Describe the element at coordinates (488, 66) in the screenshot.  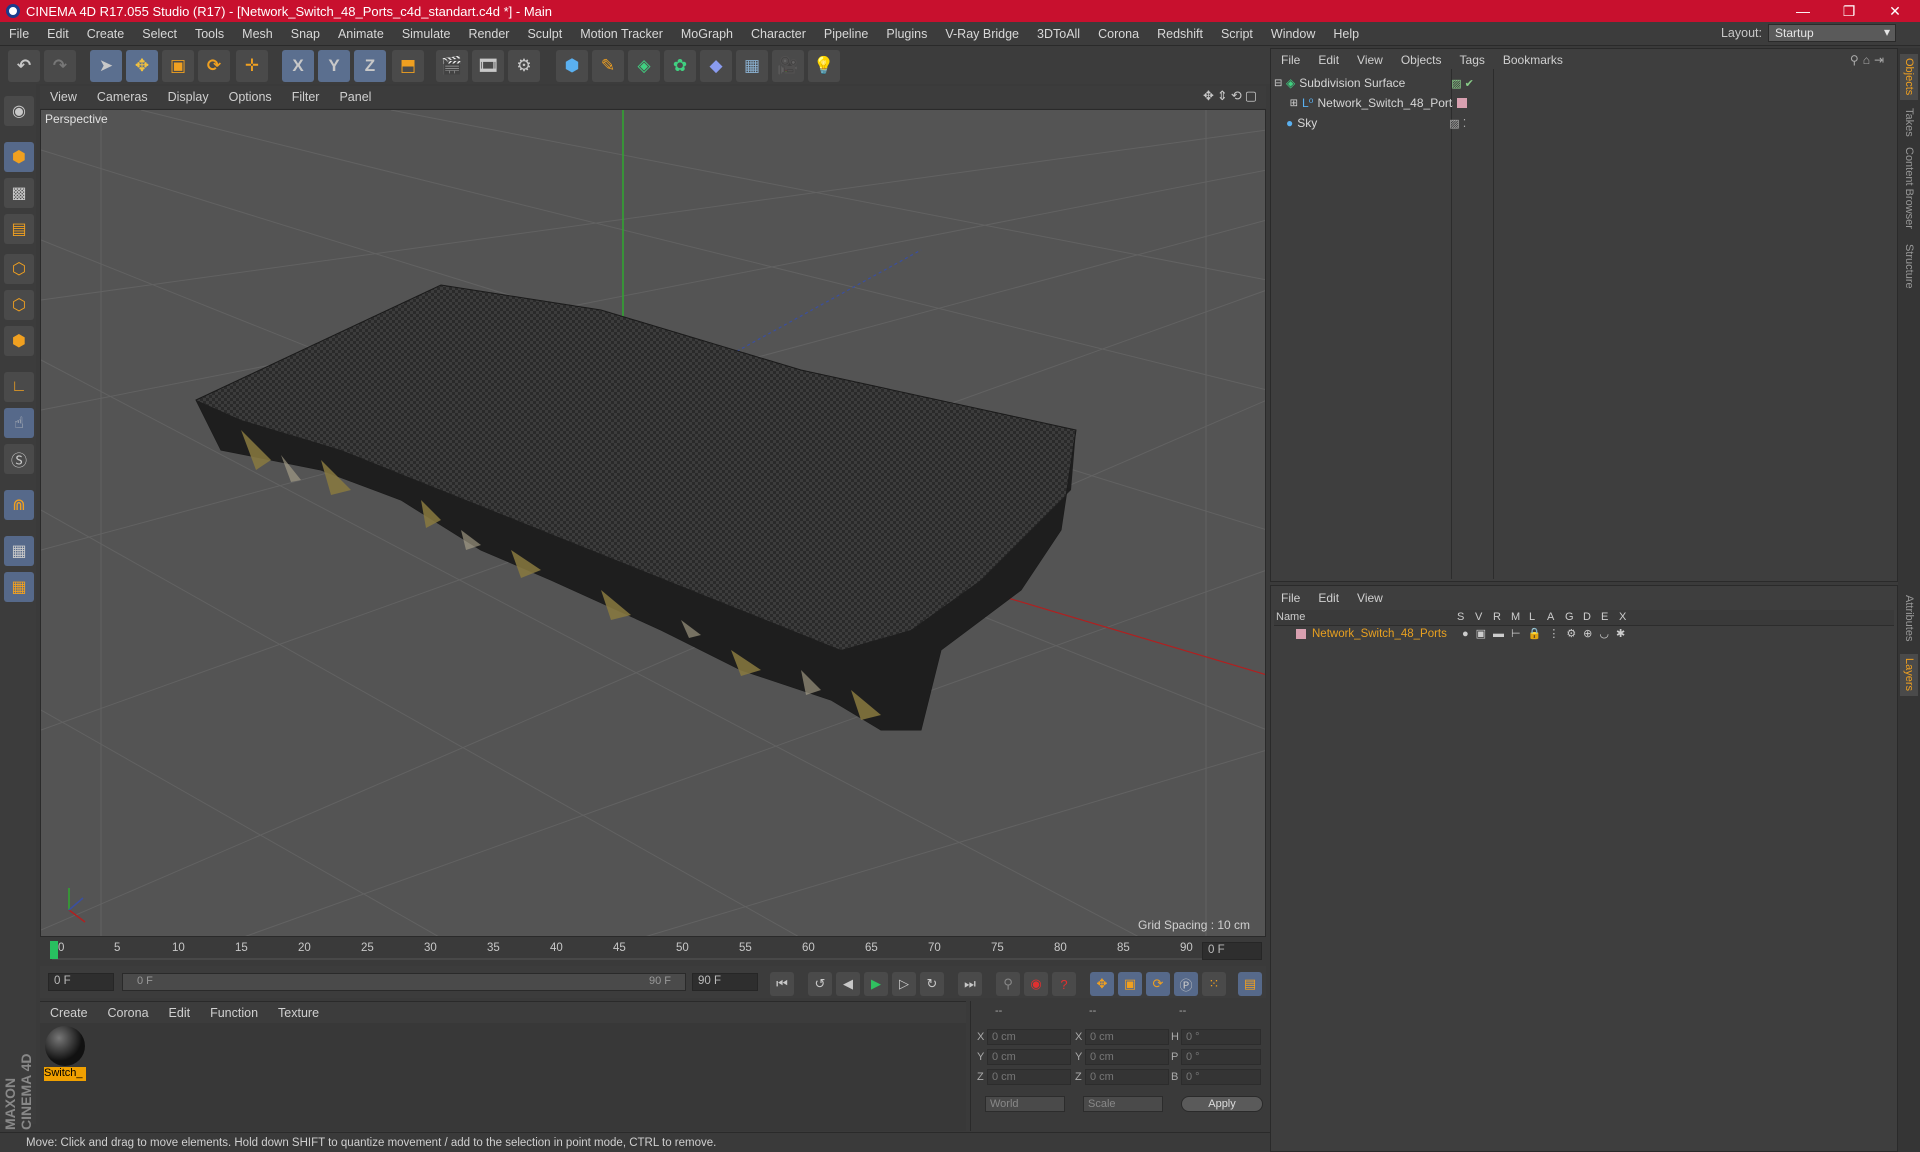
I see `render-picture-viewer-icon: 🎞` at that location.